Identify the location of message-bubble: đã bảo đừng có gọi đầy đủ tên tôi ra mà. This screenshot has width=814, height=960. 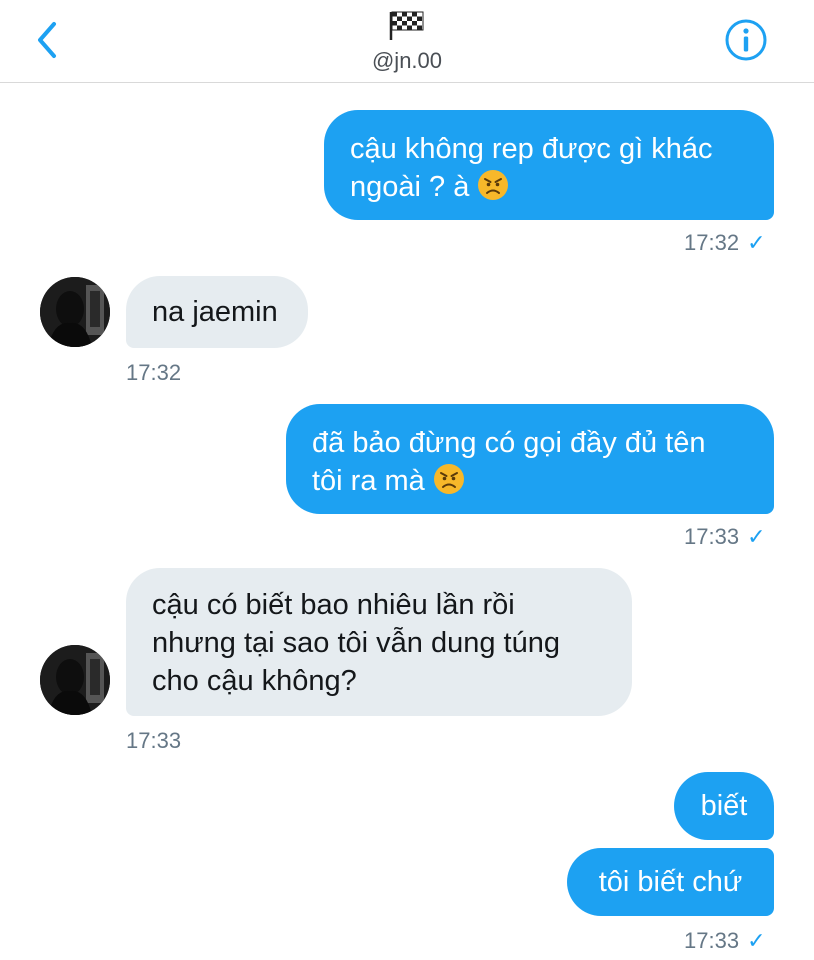
(530, 459).